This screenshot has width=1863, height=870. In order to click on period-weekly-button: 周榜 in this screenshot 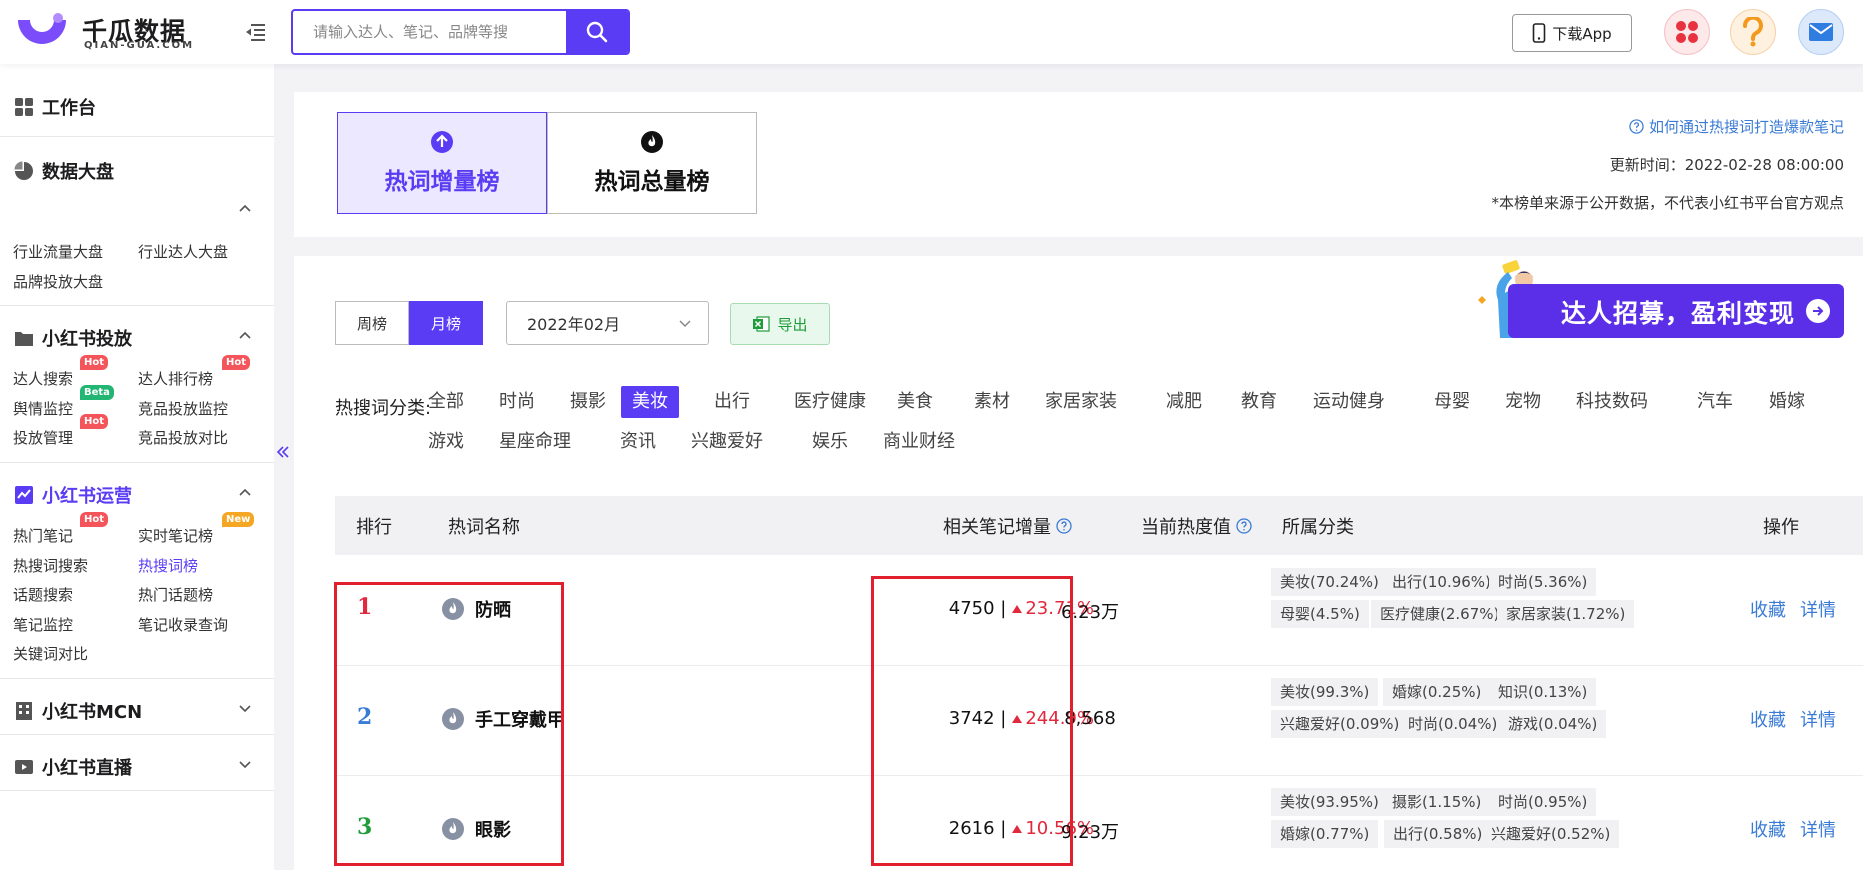, I will do `click(372, 323)`.